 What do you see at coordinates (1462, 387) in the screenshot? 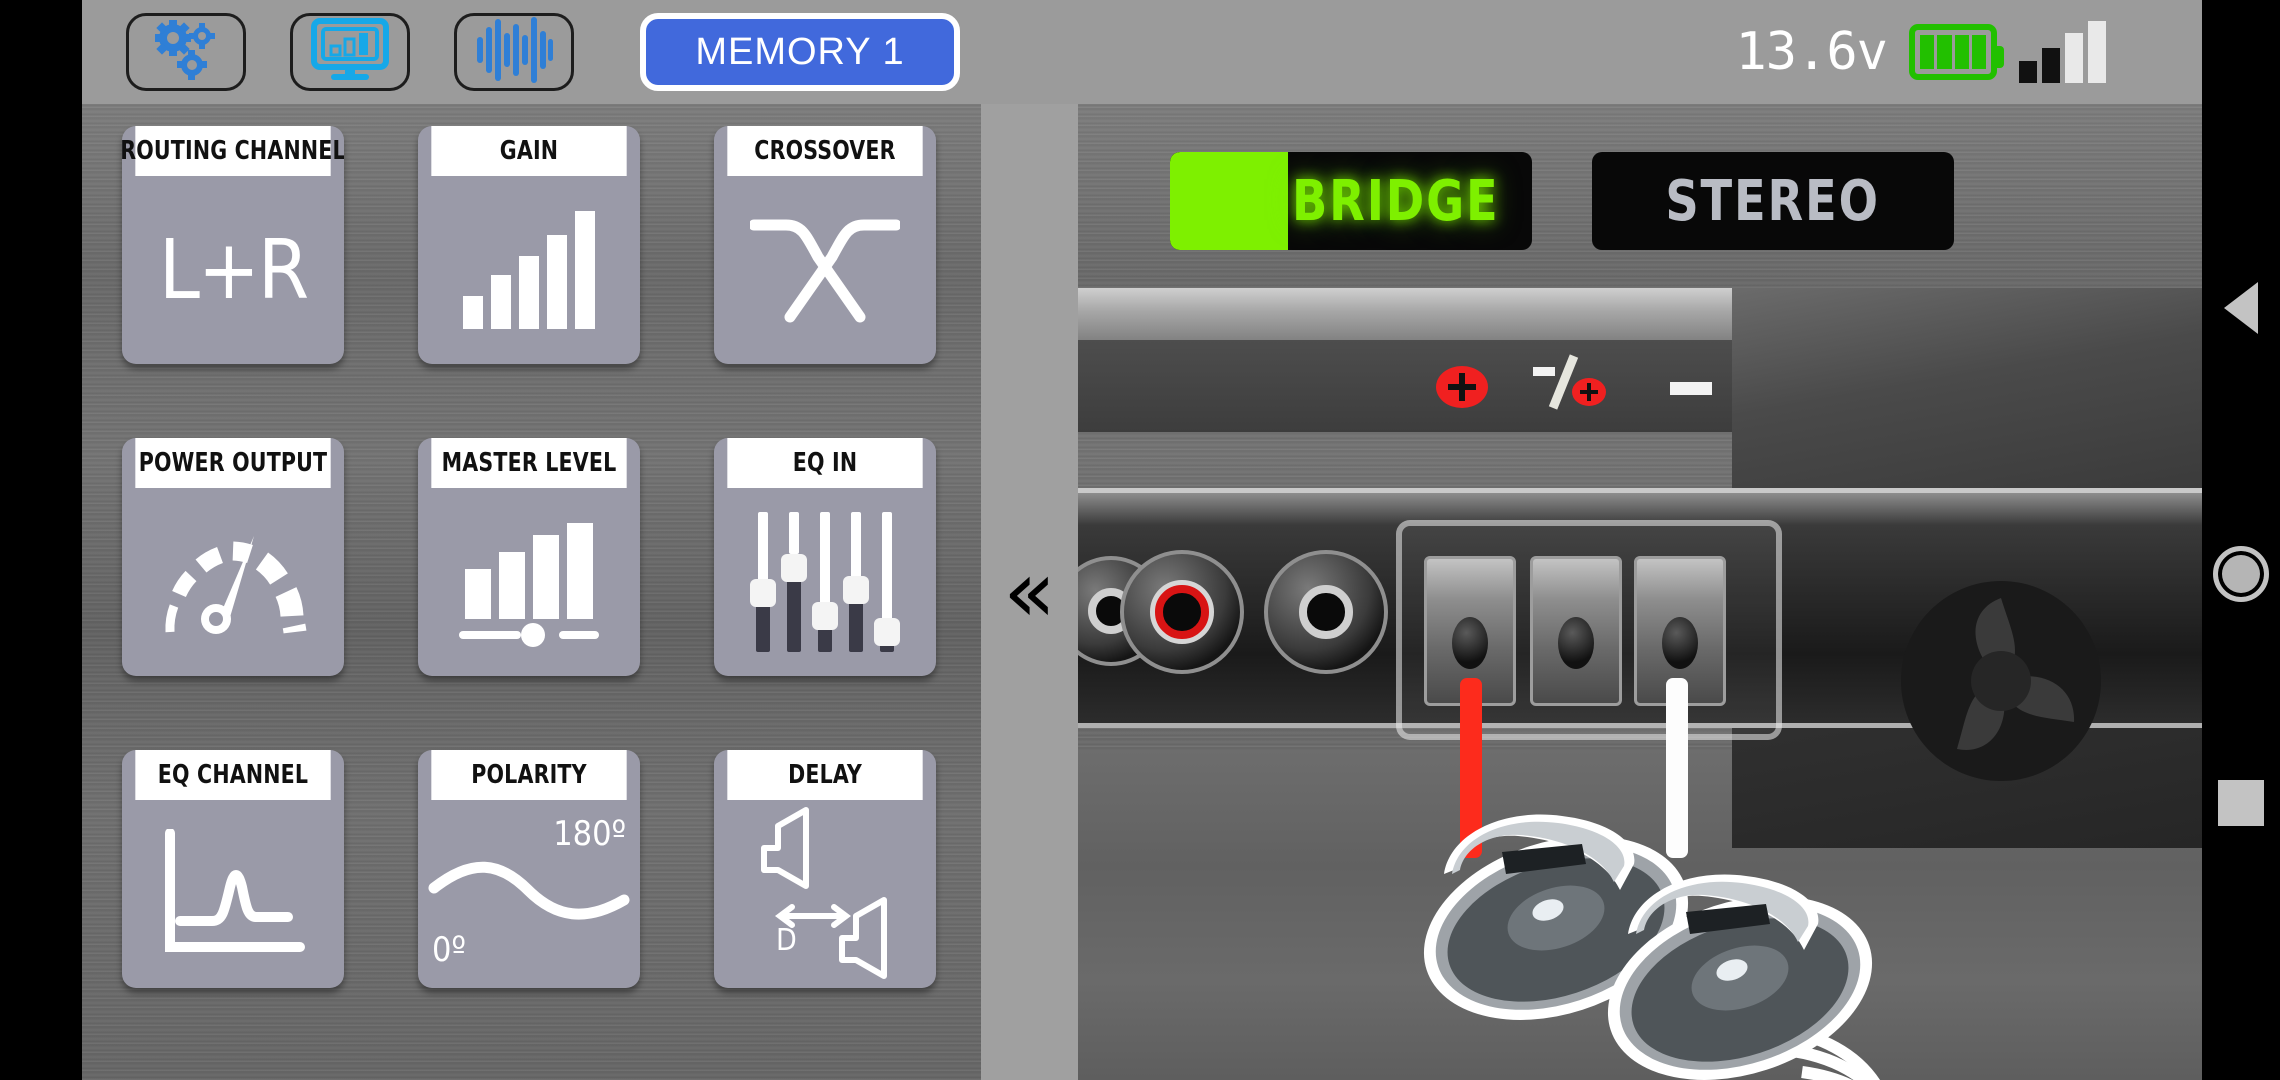
I see `terminal-mark-plus` at bounding box center [1462, 387].